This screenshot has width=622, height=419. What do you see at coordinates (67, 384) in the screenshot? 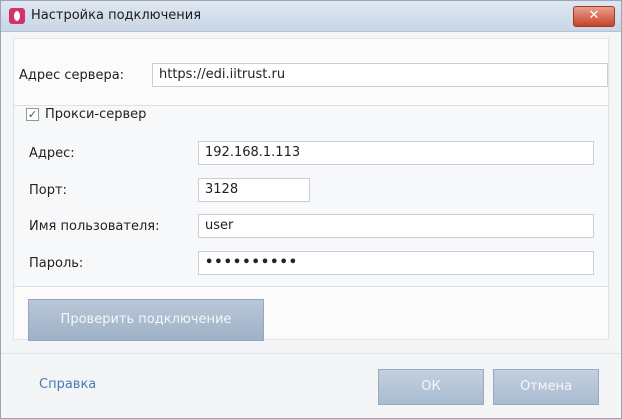
I see `help-link: Справка` at bounding box center [67, 384].